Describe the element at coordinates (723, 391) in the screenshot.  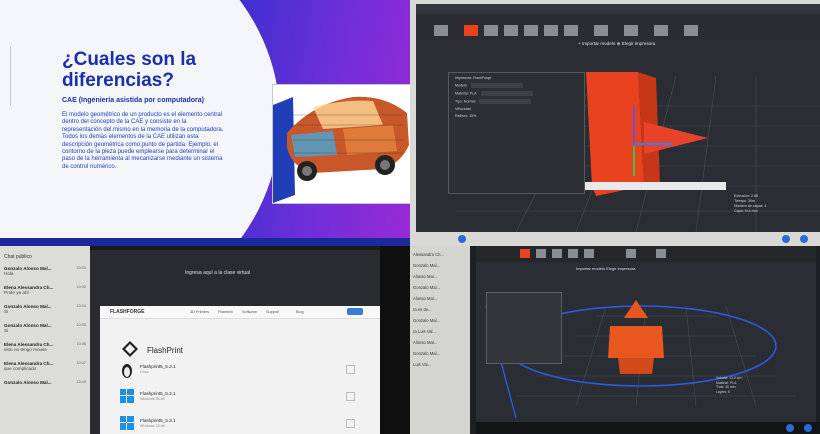
I see `info-line: Layers: 5` at that location.